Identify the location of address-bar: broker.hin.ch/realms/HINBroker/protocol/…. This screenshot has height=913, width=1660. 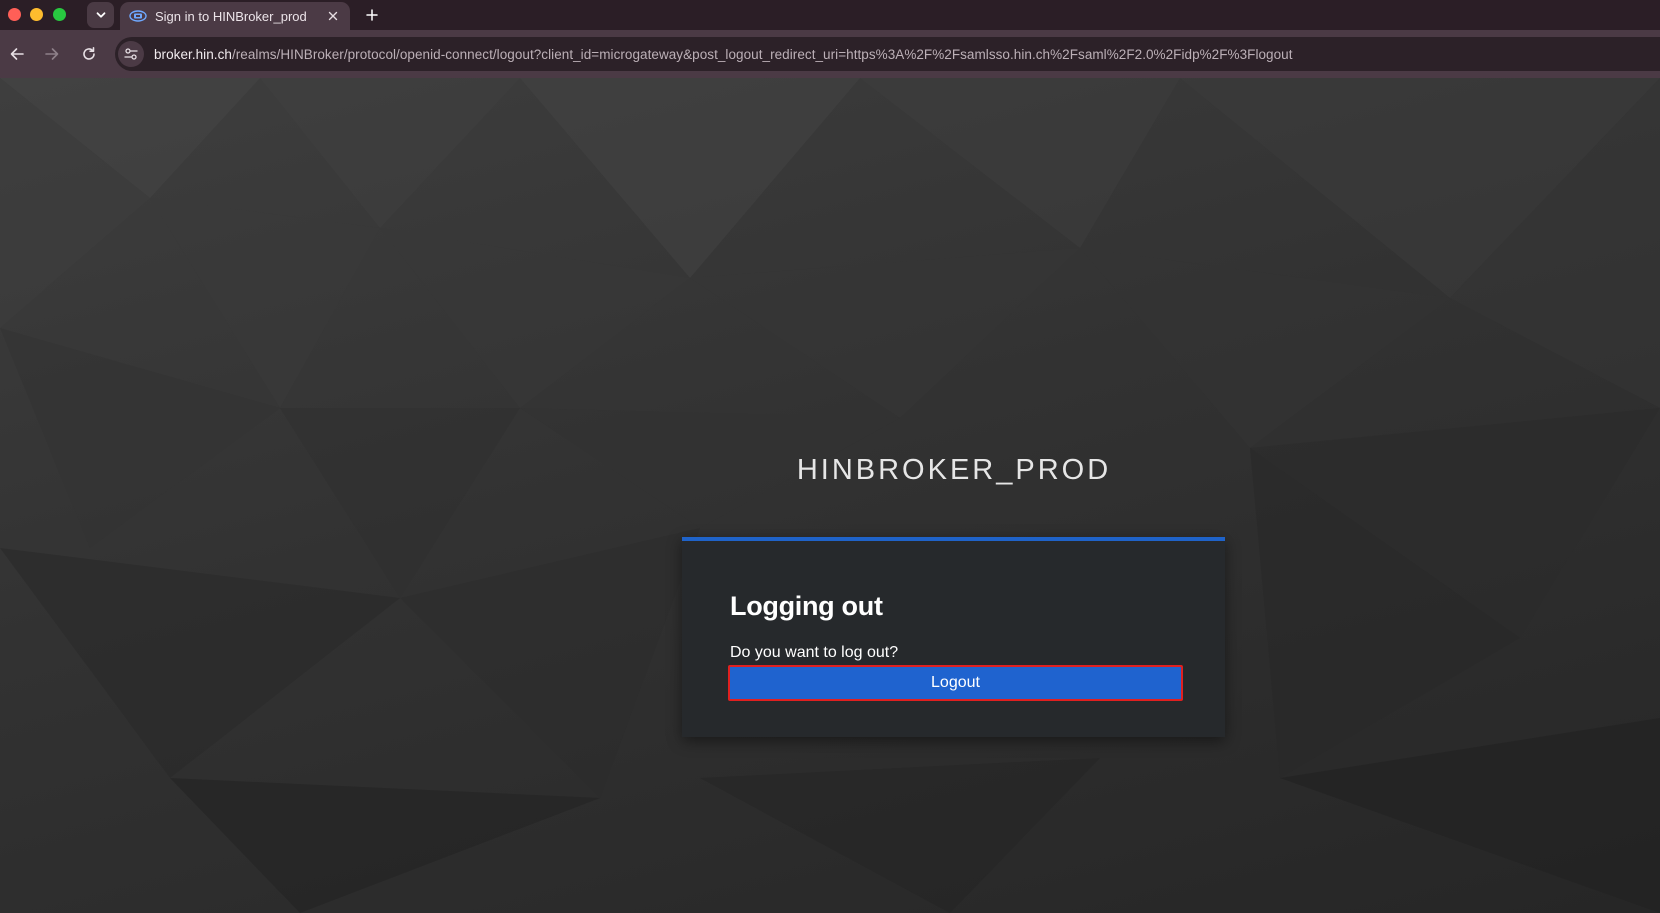
(887, 54).